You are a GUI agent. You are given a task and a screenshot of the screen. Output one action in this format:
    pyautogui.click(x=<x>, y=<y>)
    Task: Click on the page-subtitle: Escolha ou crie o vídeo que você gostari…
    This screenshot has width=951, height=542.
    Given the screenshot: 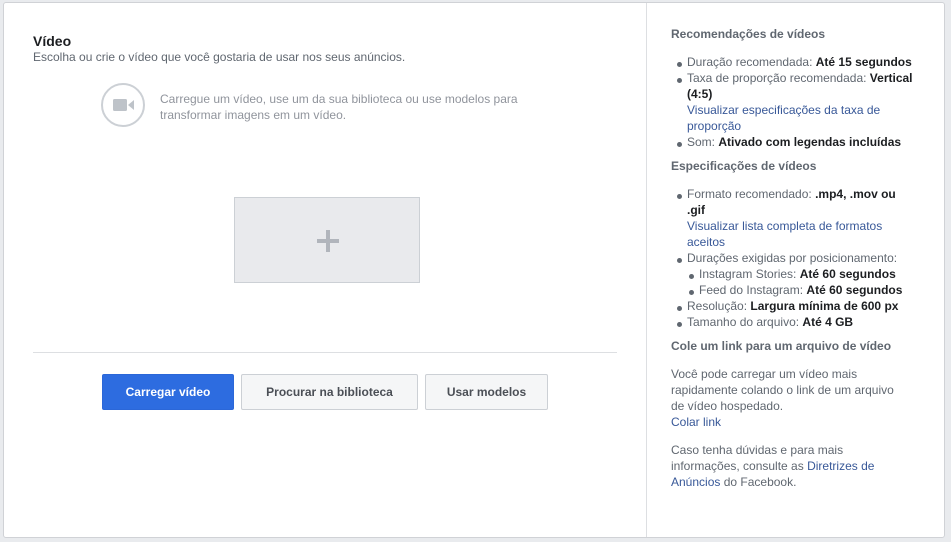 What is the action you would take?
    pyautogui.click(x=219, y=57)
    